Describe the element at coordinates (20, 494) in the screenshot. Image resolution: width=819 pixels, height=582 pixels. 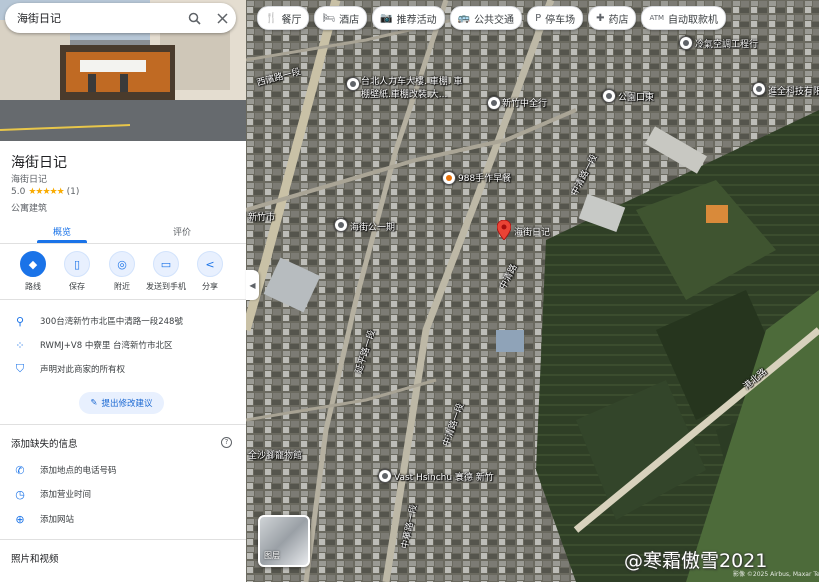
I see `clock-icon: ◷` at that location.